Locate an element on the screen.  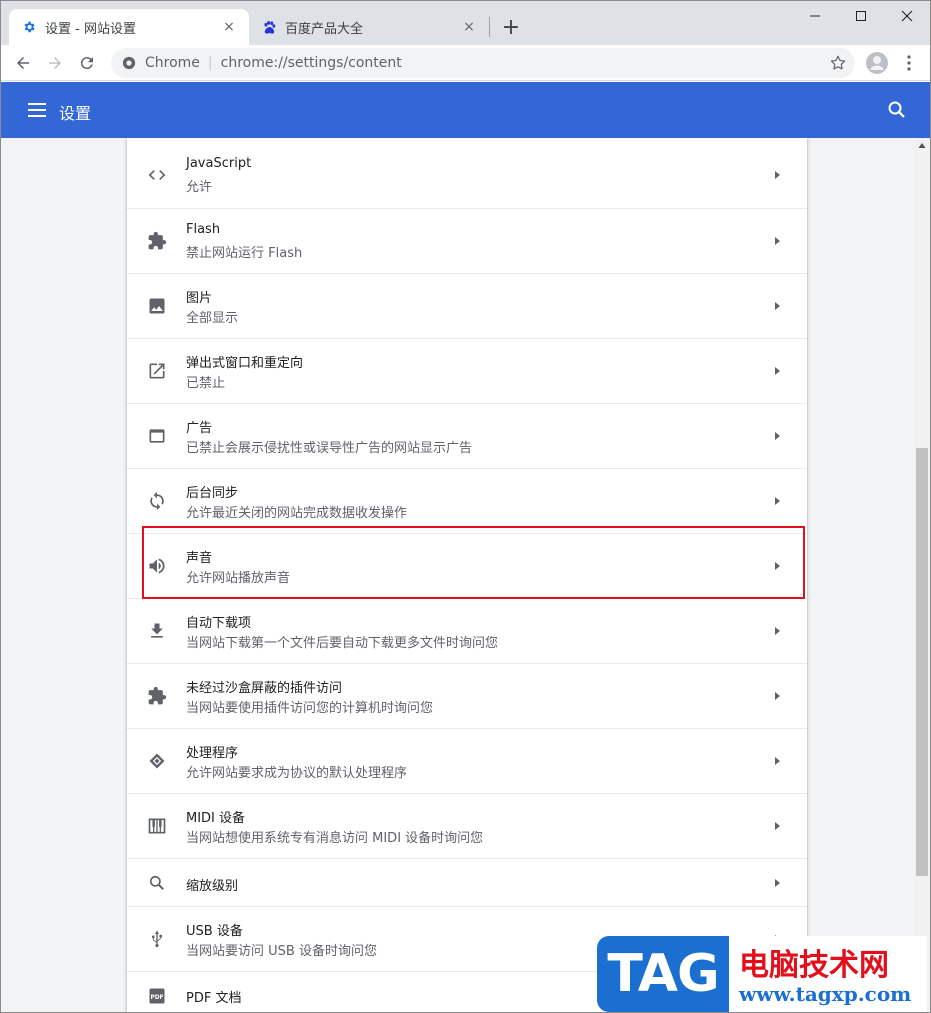
row-subtitle: 允许 is located at coordinates (199, 187).